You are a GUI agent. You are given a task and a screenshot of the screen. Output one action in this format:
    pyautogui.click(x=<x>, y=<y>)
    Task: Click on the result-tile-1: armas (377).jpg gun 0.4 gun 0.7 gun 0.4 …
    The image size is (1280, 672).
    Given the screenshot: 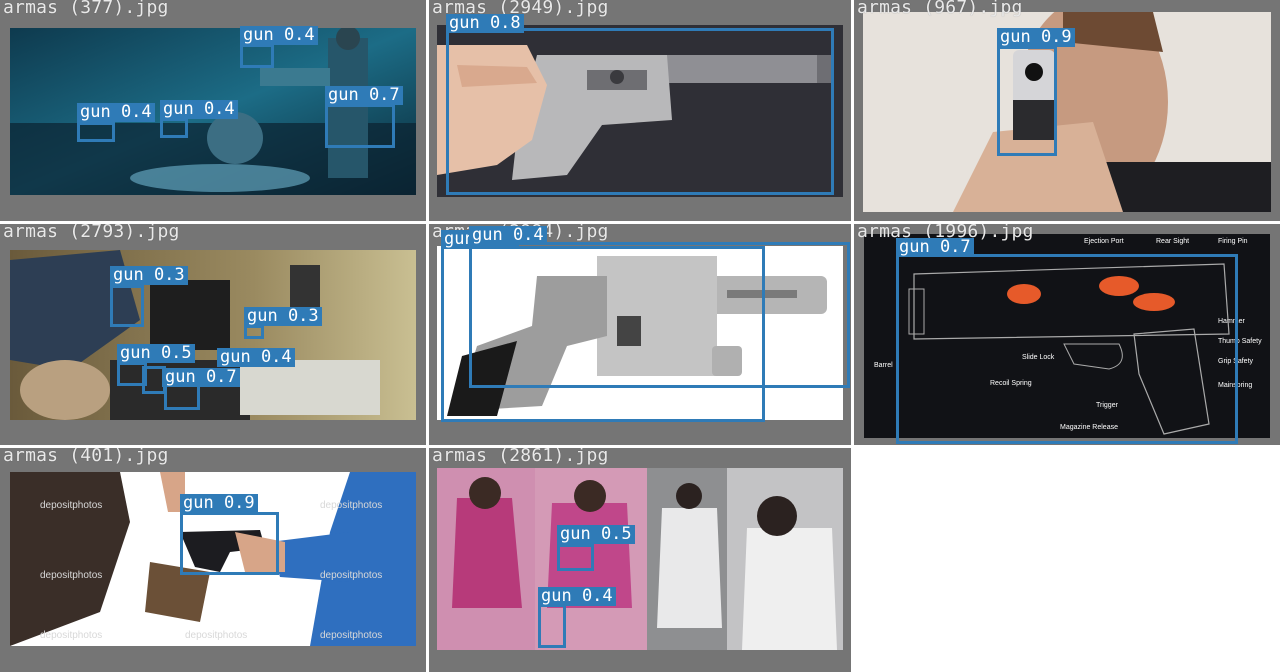 What is the action you would take?
    pyautogui.click(x=213, y=110)
    